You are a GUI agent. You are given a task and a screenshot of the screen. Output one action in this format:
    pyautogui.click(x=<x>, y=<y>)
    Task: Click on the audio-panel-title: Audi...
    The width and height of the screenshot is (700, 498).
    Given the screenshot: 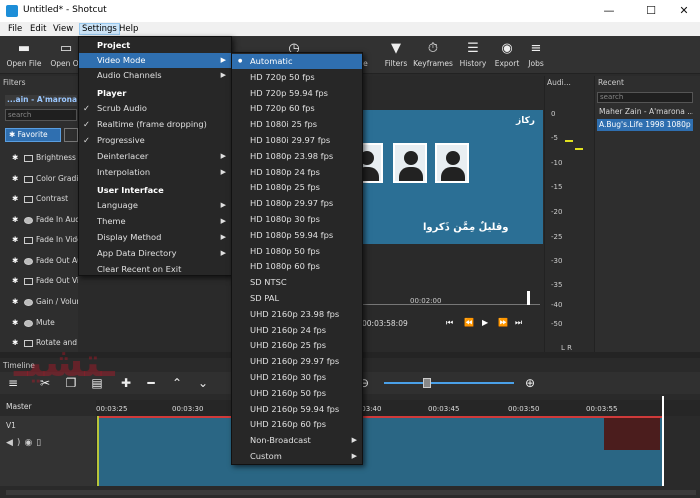 What is the action you would take?
    pyautogui.click(x=559, y=82)
    